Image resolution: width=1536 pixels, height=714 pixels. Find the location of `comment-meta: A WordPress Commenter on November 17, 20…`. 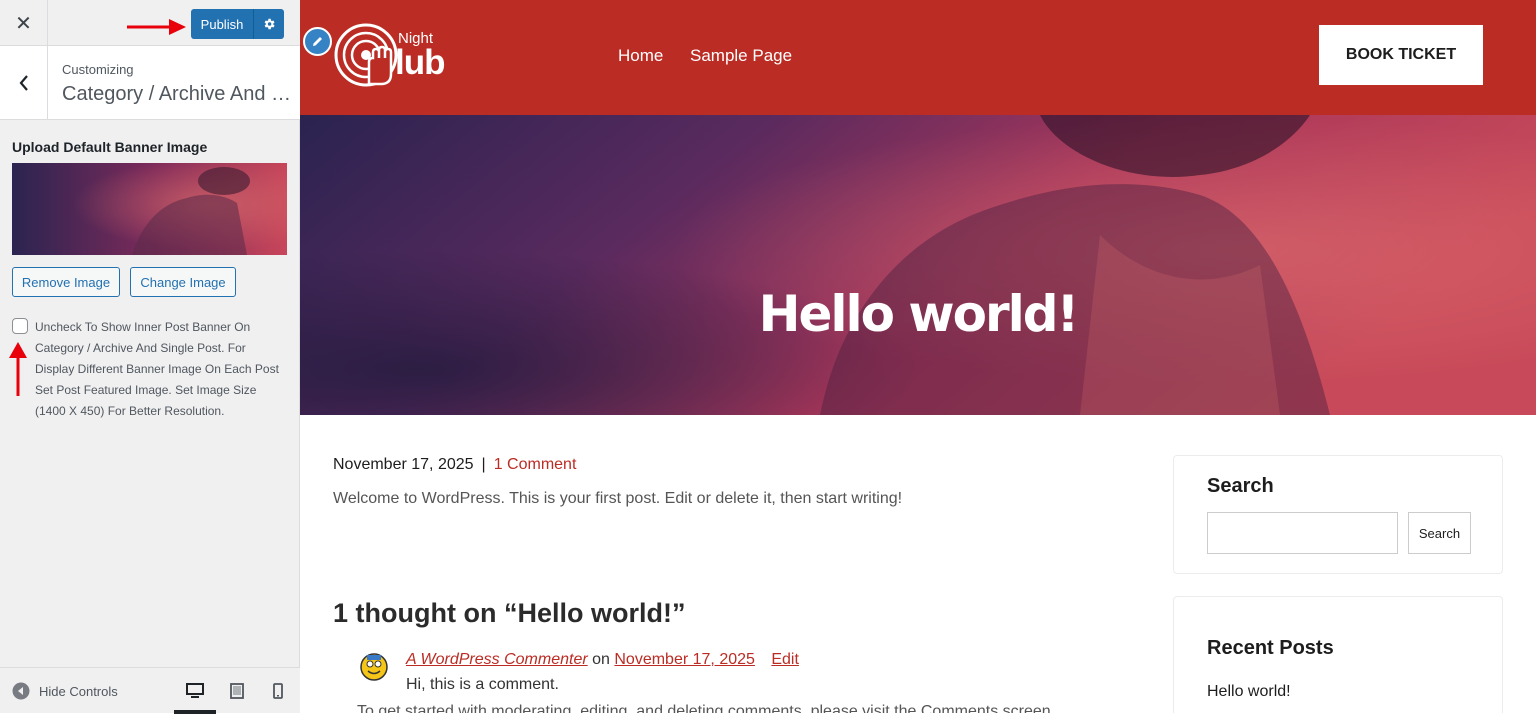

comment-meta: A WordPress Commenter on November 17, 20… is located at coordinates (602, 660).